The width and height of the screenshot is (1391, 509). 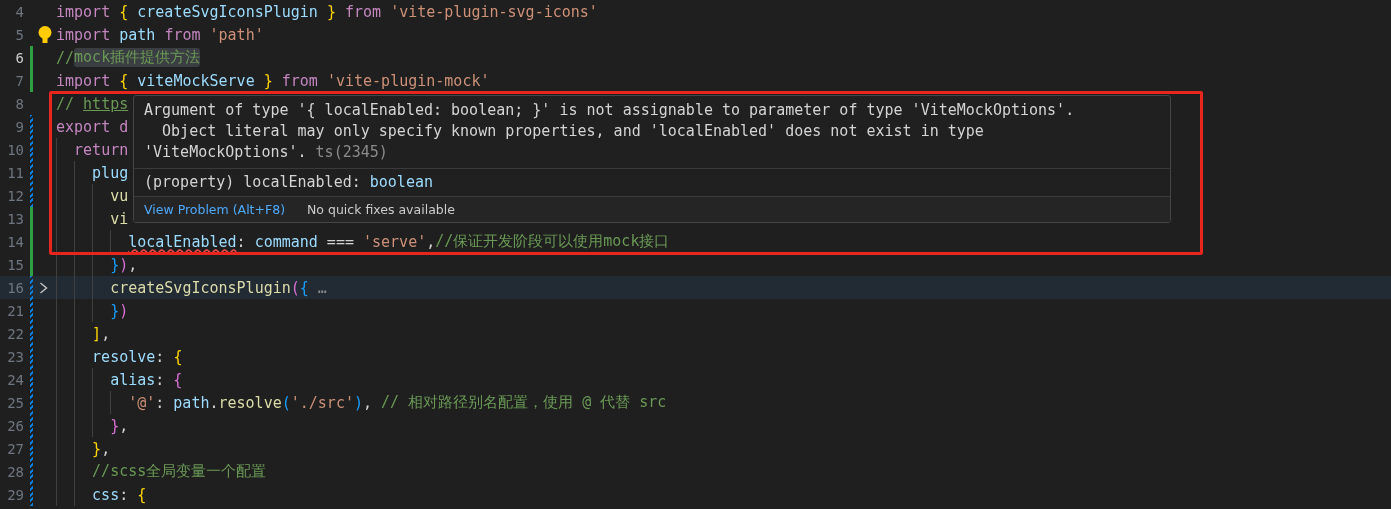 What do you see at coordinates (15, 310) in the screenshot?
I see `line-number: 21` at bounding box center [15, 310].